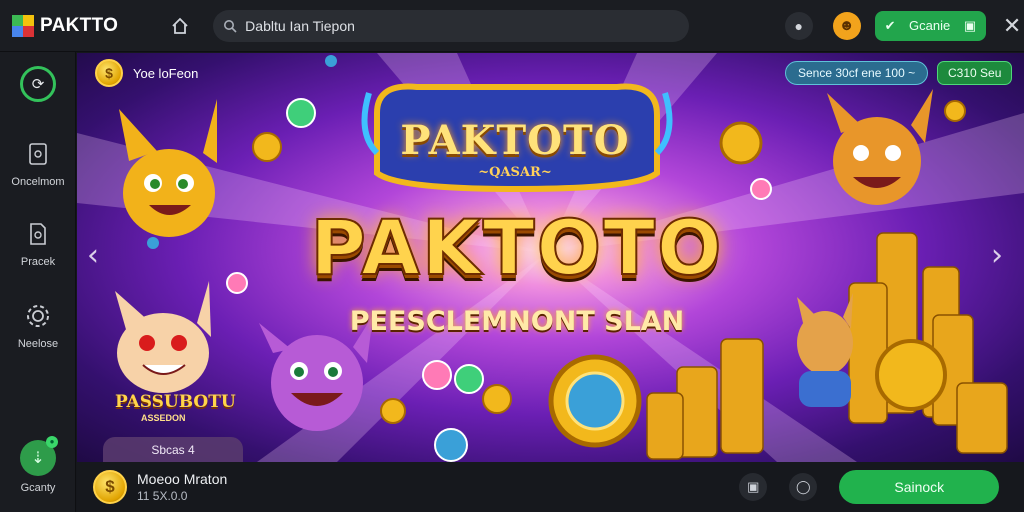  Describe the element at coordinates (39, 456) in the screenshot. I see `download-icon: ⇣ ●` at that location.